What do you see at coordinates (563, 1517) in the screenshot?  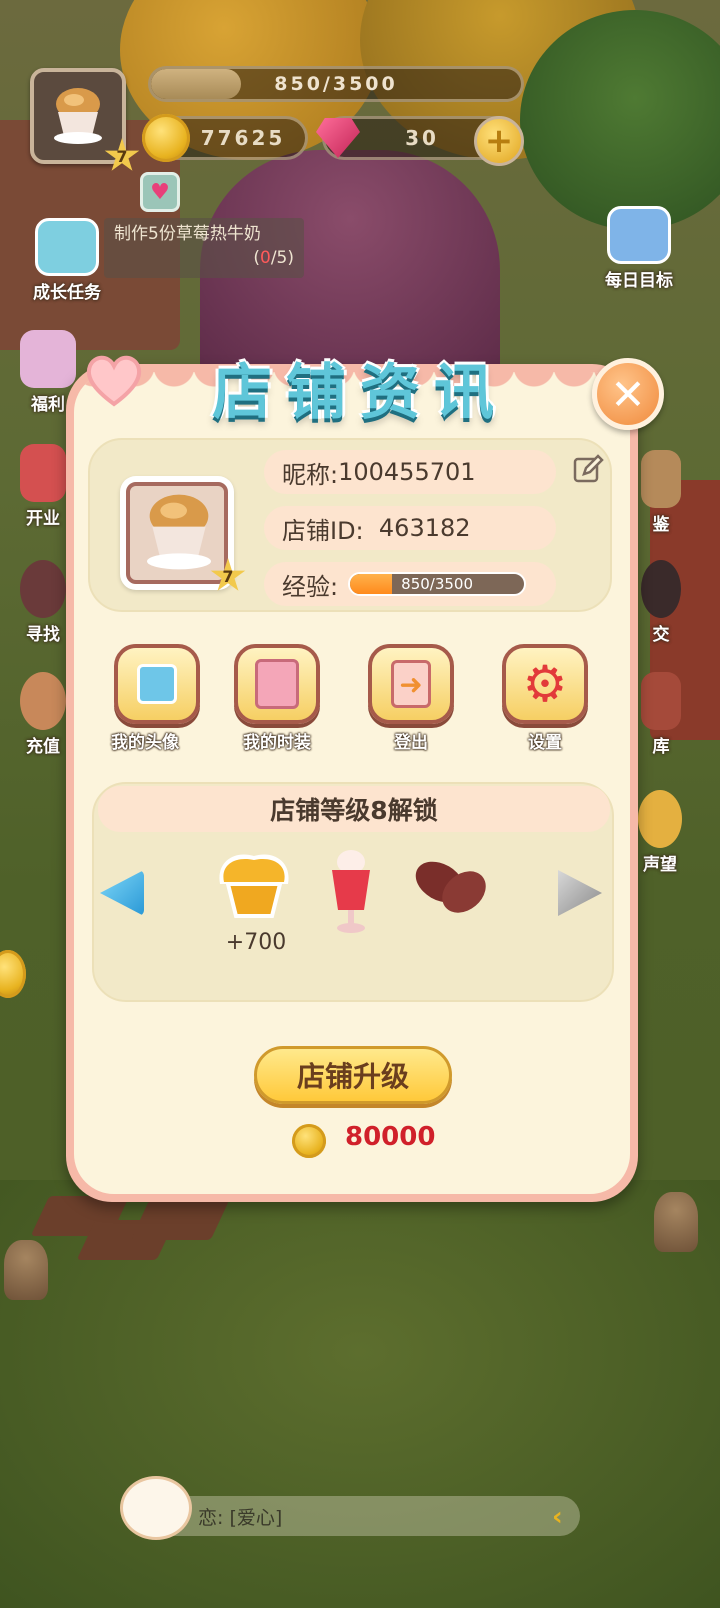 I see `chat-collapse-arrow-icon: ‹` at bounding box center [563, 1517].